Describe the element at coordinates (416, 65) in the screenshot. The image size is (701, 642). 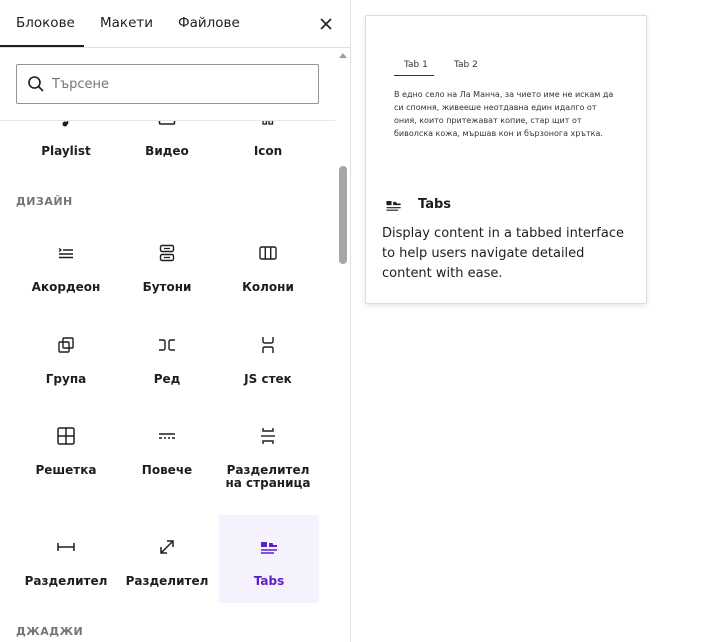
I see `preview-tab-1: Tab 1` at that location.